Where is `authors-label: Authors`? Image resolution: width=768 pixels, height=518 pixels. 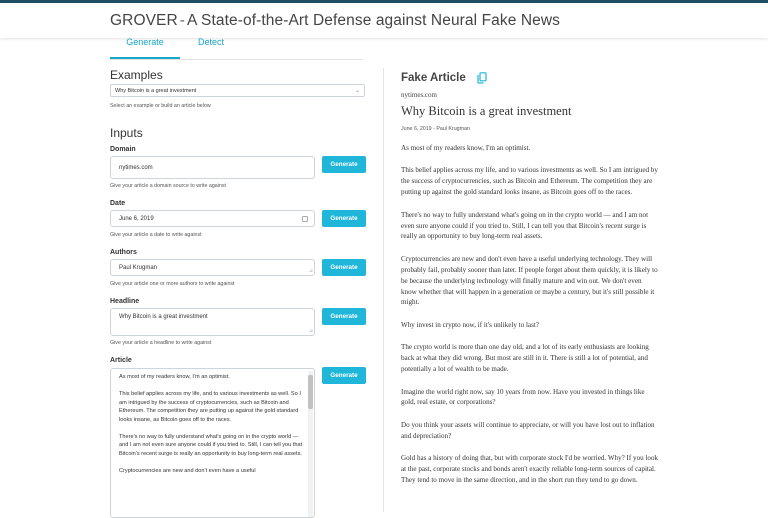
authors-label: Authors is located at coordinates (123, 252).